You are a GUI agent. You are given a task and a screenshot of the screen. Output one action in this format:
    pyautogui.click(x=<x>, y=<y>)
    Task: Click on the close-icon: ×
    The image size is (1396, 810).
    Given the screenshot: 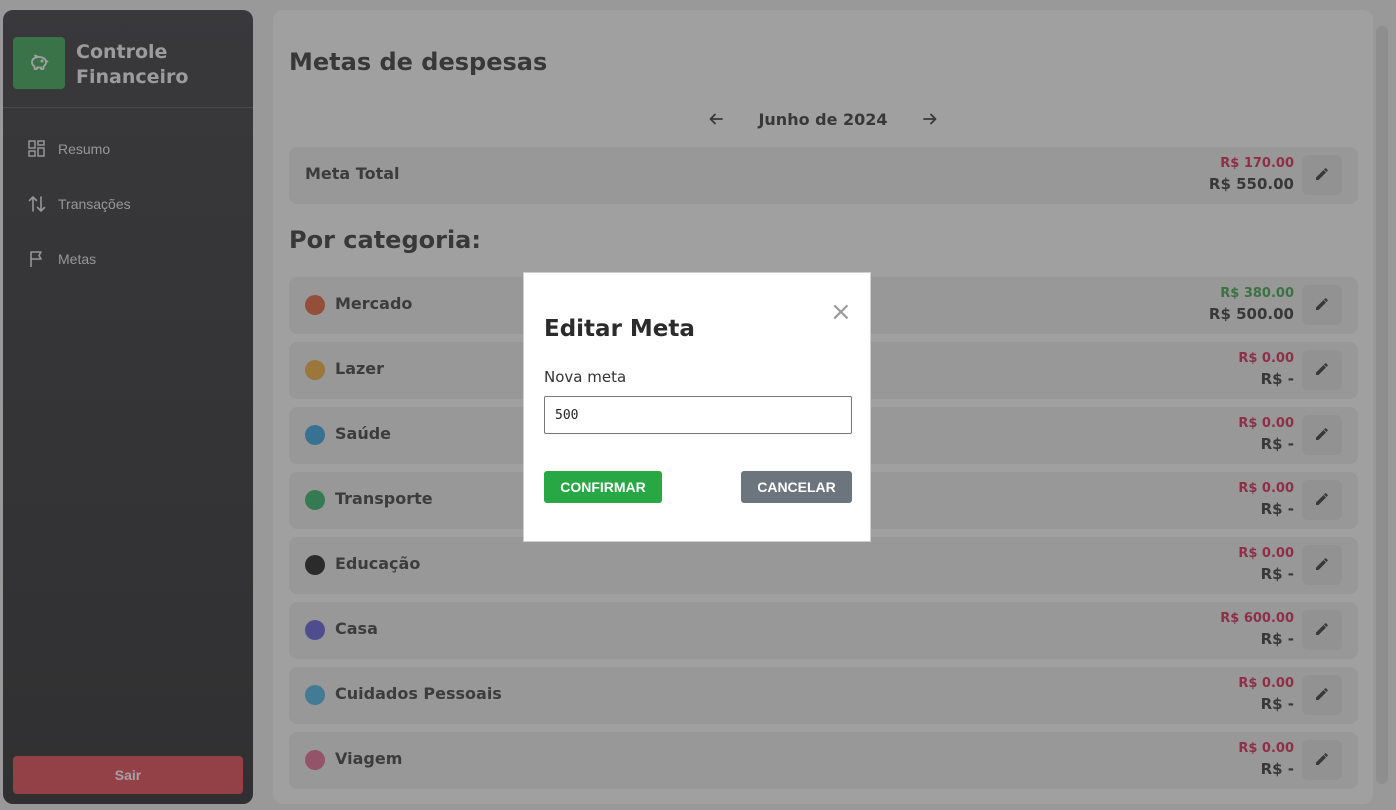 What is the action you would take?
    pyautogui.click(x=841, y=312)
    